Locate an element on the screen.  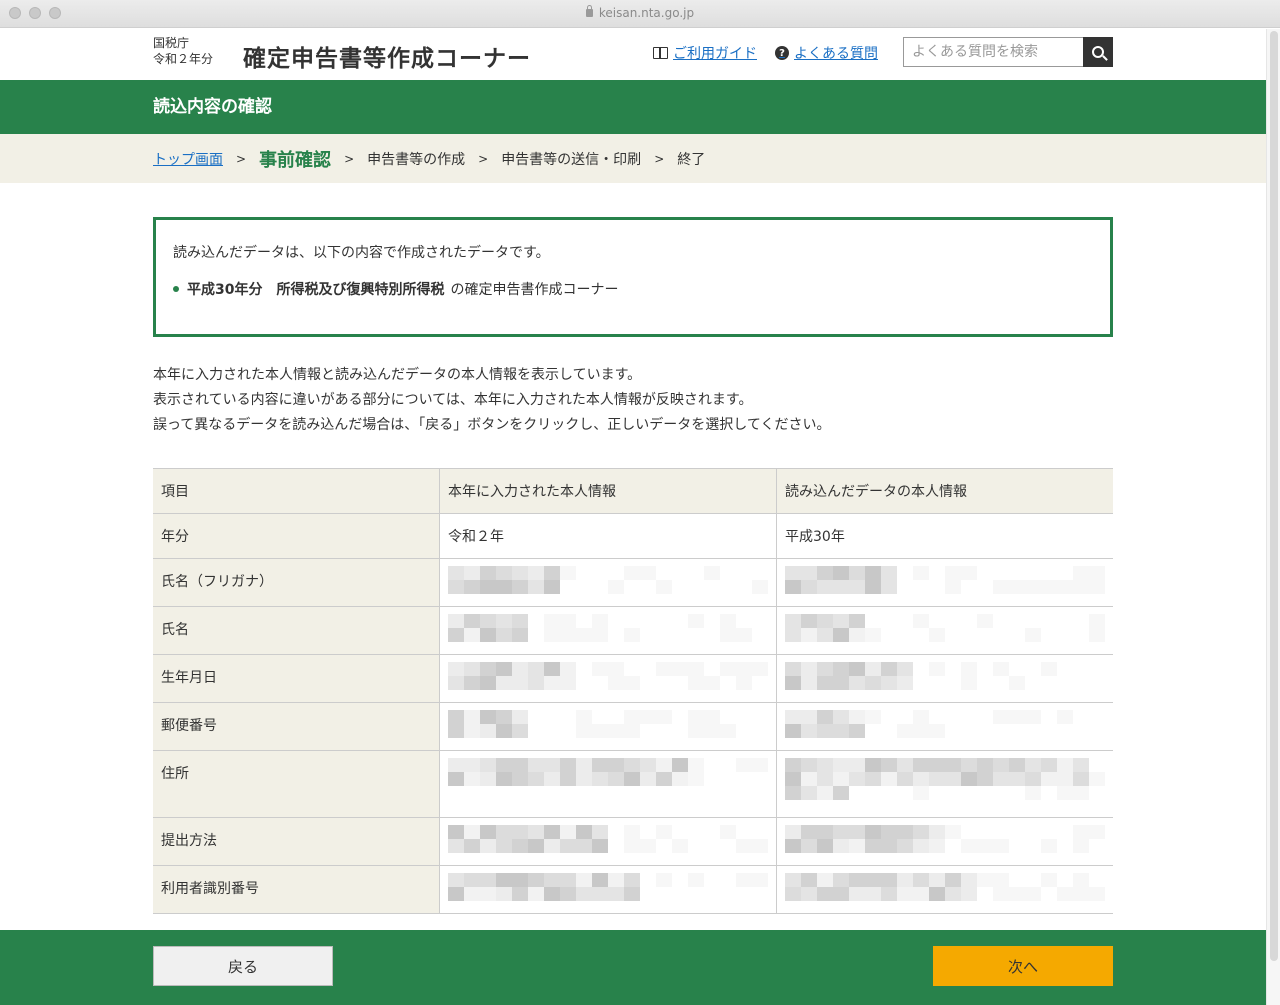
vertical-scrollbar is located at coordinates (1273, 517).